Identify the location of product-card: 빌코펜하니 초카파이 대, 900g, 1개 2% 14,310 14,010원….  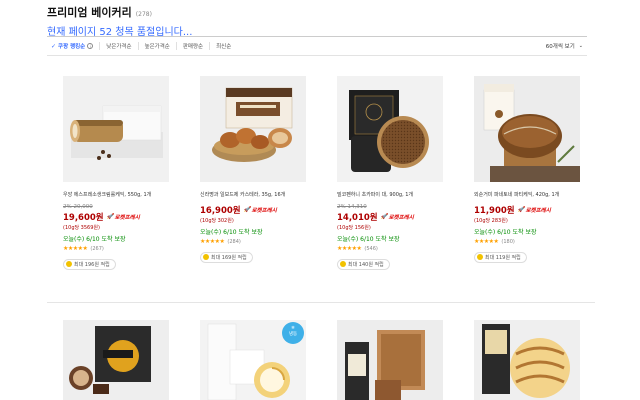
(390, 173).